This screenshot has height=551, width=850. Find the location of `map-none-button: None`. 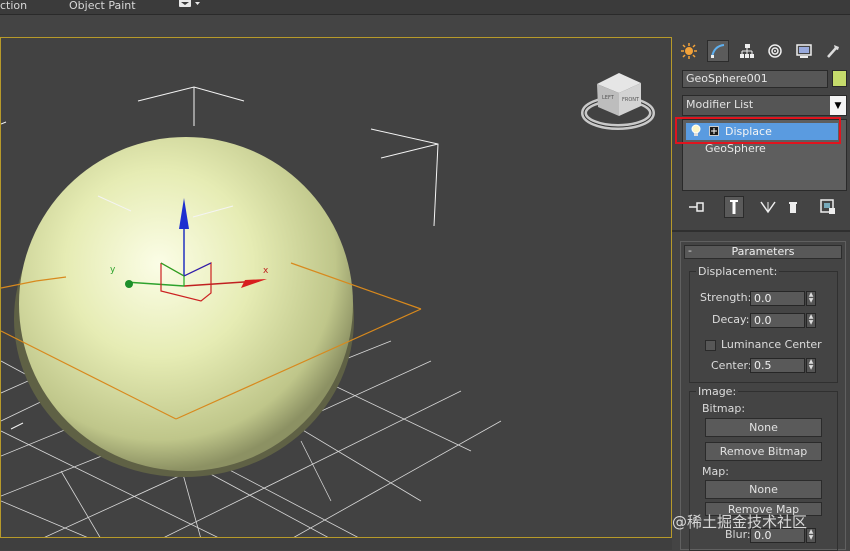

map-none-button: None is located at coordinates (763, 489).